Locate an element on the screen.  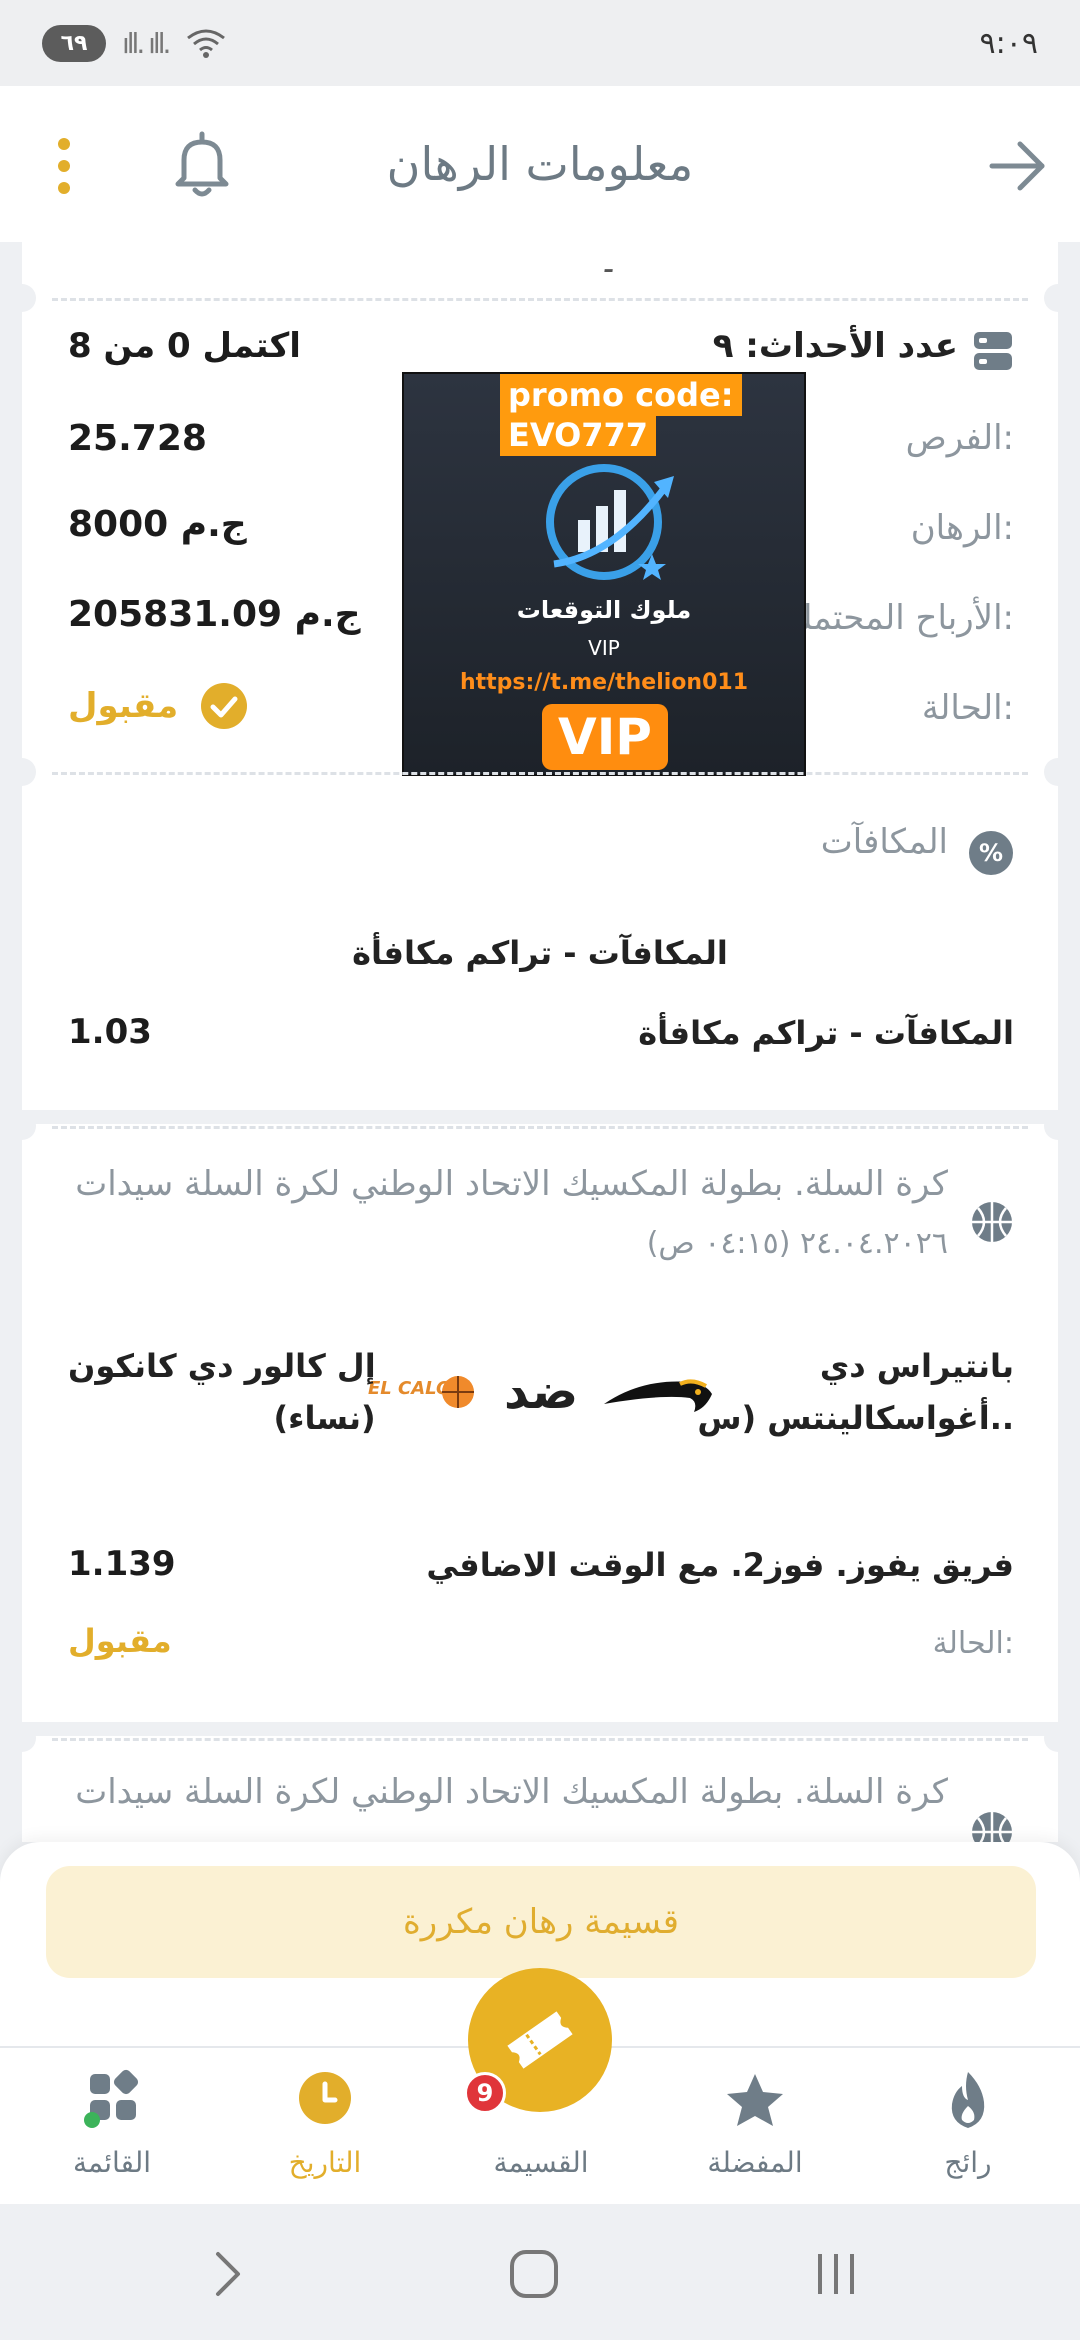
event1-status-label: الحالة: is located at coordinates (973, 1643).